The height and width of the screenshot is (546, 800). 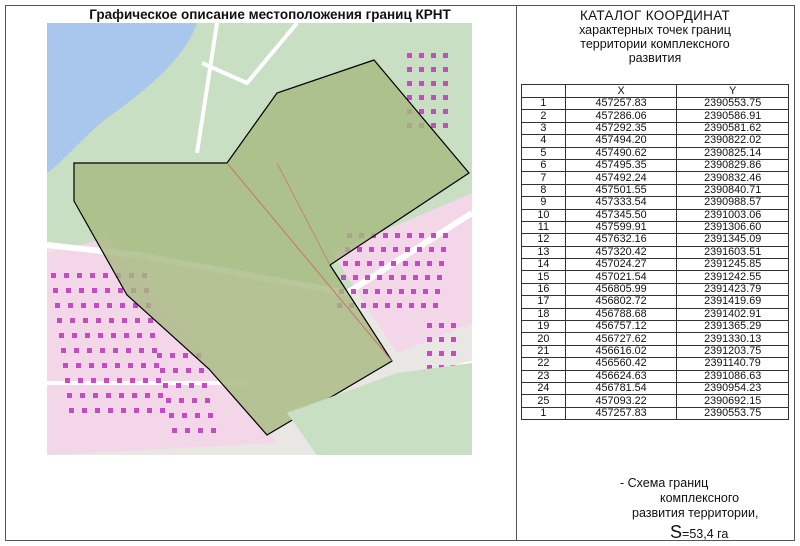 What do you see at coordinates (543, 178) in the screenshot?
I see `point-number: 7` at bounding box center [543, 178].